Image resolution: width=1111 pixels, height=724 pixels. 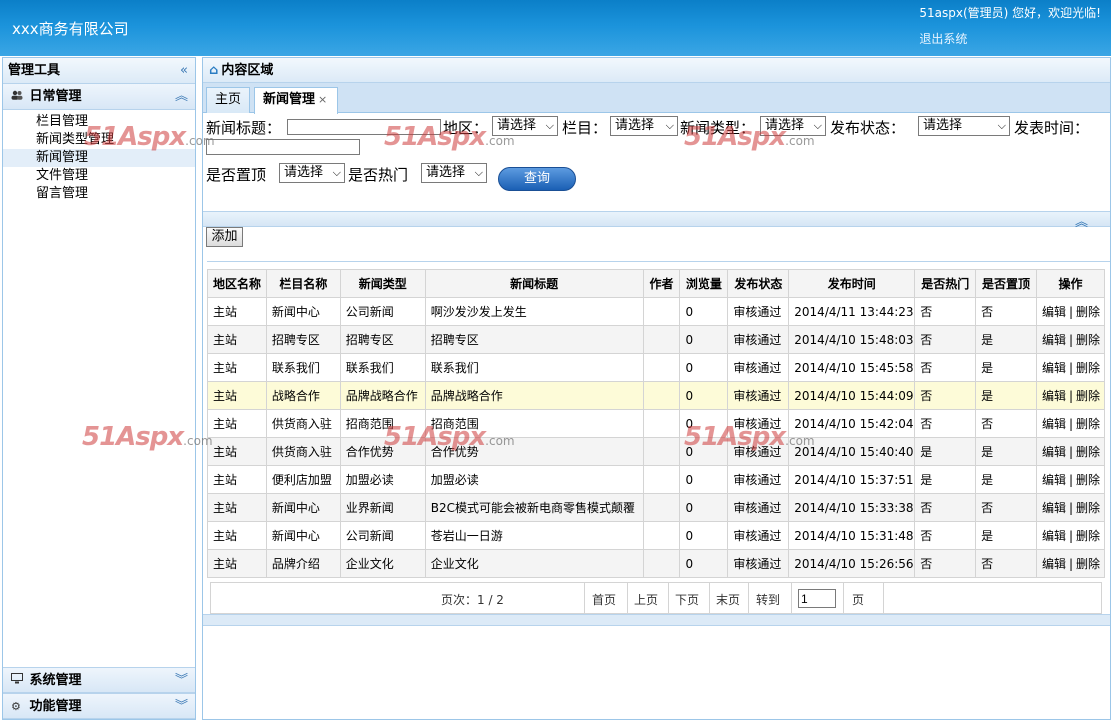 What do you see at coordinates (852, 283) in the screenshot?
I see `col-time: 发布时间` at bounding box center [852, 283].